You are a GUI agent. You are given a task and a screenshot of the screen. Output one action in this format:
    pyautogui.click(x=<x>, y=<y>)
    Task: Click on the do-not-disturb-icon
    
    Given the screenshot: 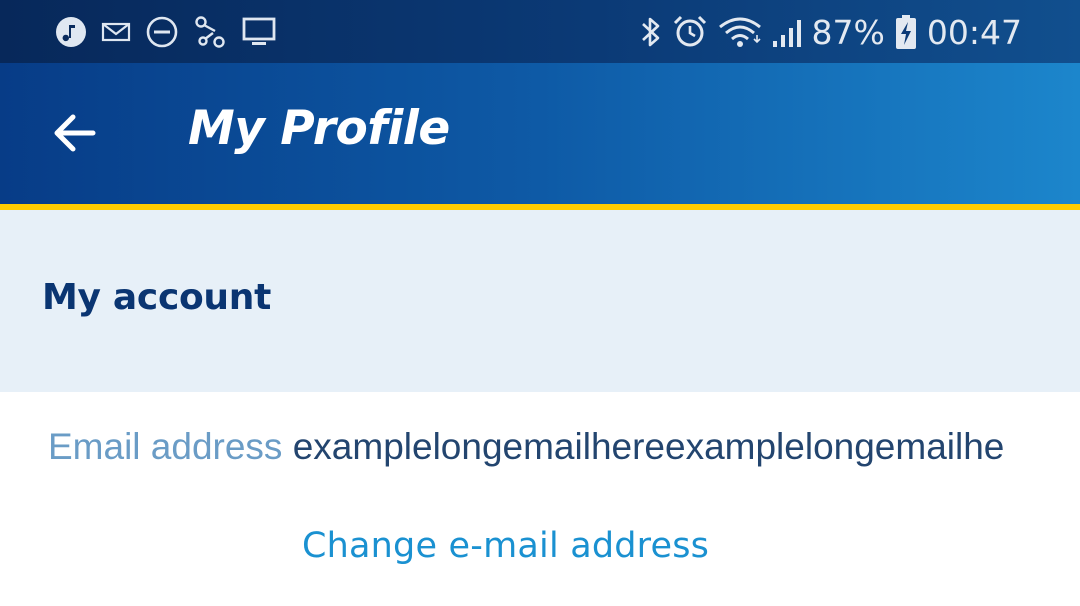 What is the action you would take?
    pyautogui.click(x=162, y=32)
    